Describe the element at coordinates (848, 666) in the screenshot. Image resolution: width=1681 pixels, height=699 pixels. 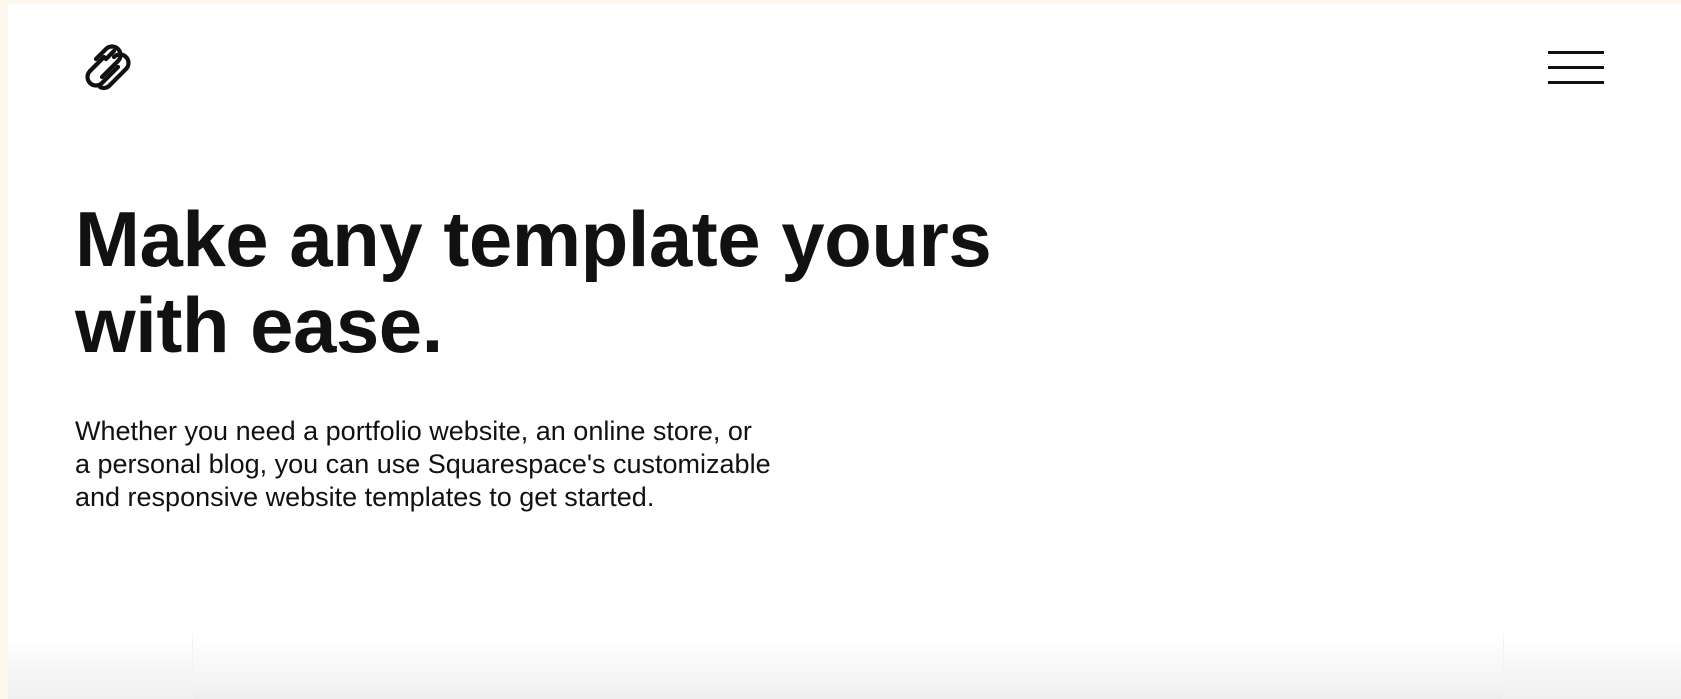
I see `template-preview-card` at that location.